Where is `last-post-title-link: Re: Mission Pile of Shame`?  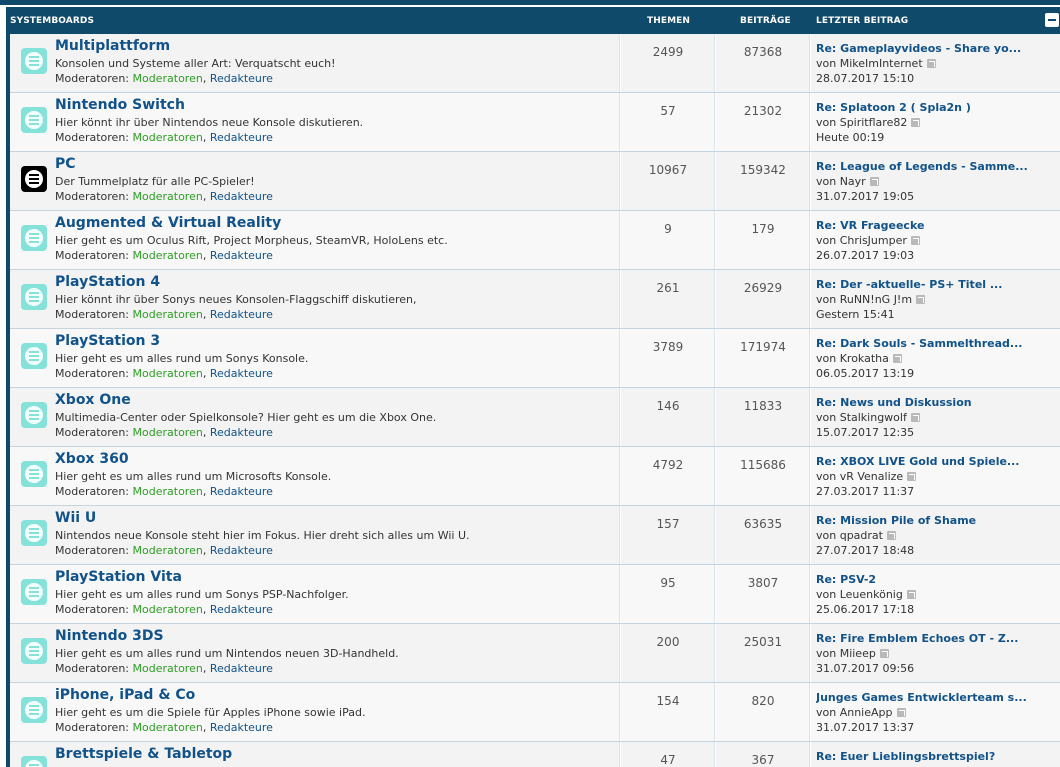
last-post-title-link: Re: Mission Pile of Shame is located at coordinates (936, 520).